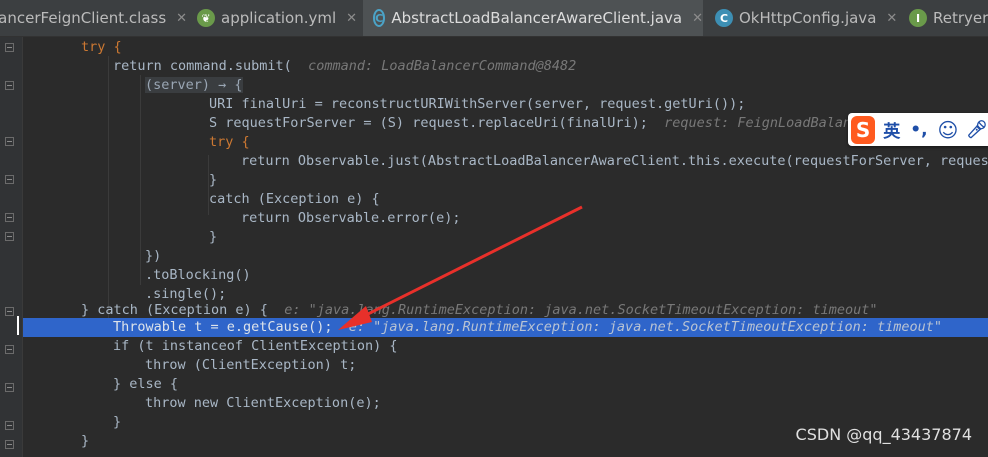  What do you see at coordinates (505, 365) in the screenshot?
I see `code-line: throw (ClientException) t;` at bounding box center [505, 365].